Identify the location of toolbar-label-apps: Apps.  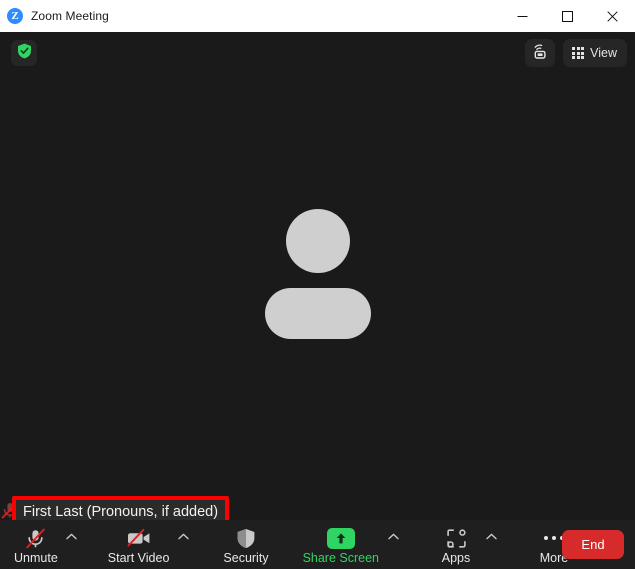
(456, 558).